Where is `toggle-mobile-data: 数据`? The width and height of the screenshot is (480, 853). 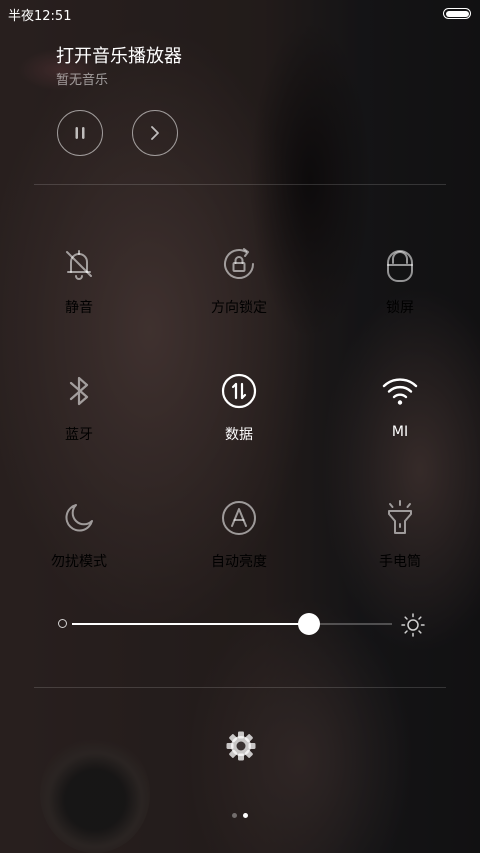 toggle-mobile-data: 数据 is located at coordinates (239, 411).